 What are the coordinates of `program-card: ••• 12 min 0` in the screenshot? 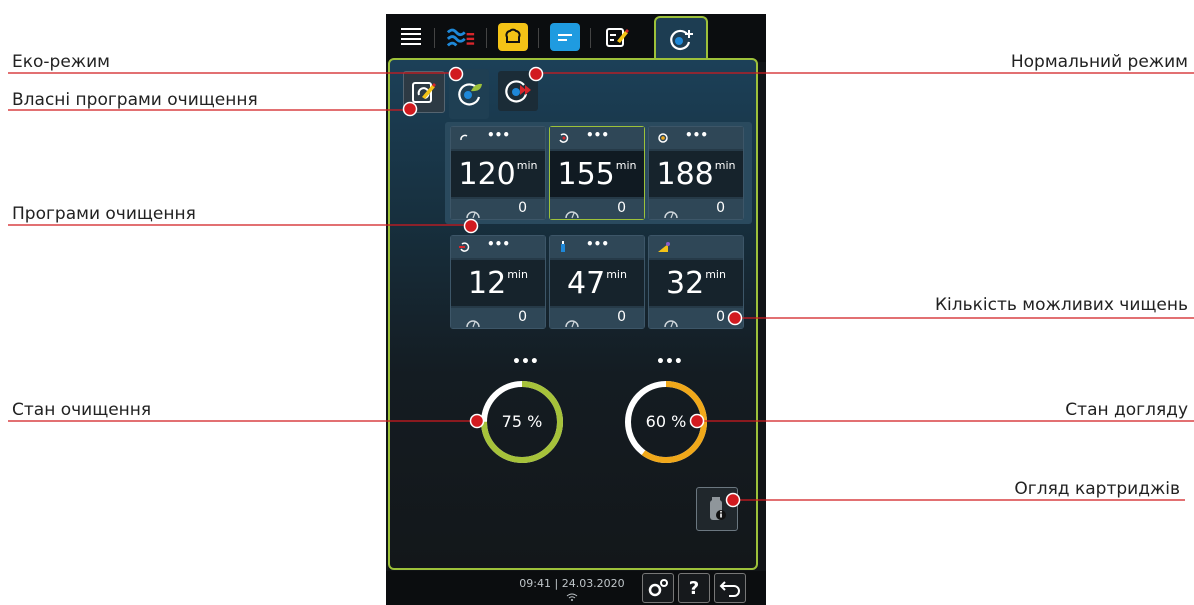 It's located at (498, 282).